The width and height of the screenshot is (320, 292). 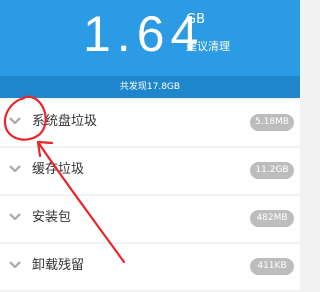 I want to click on suggest-clean-label: 建议清理, so click(x=208, y=46).